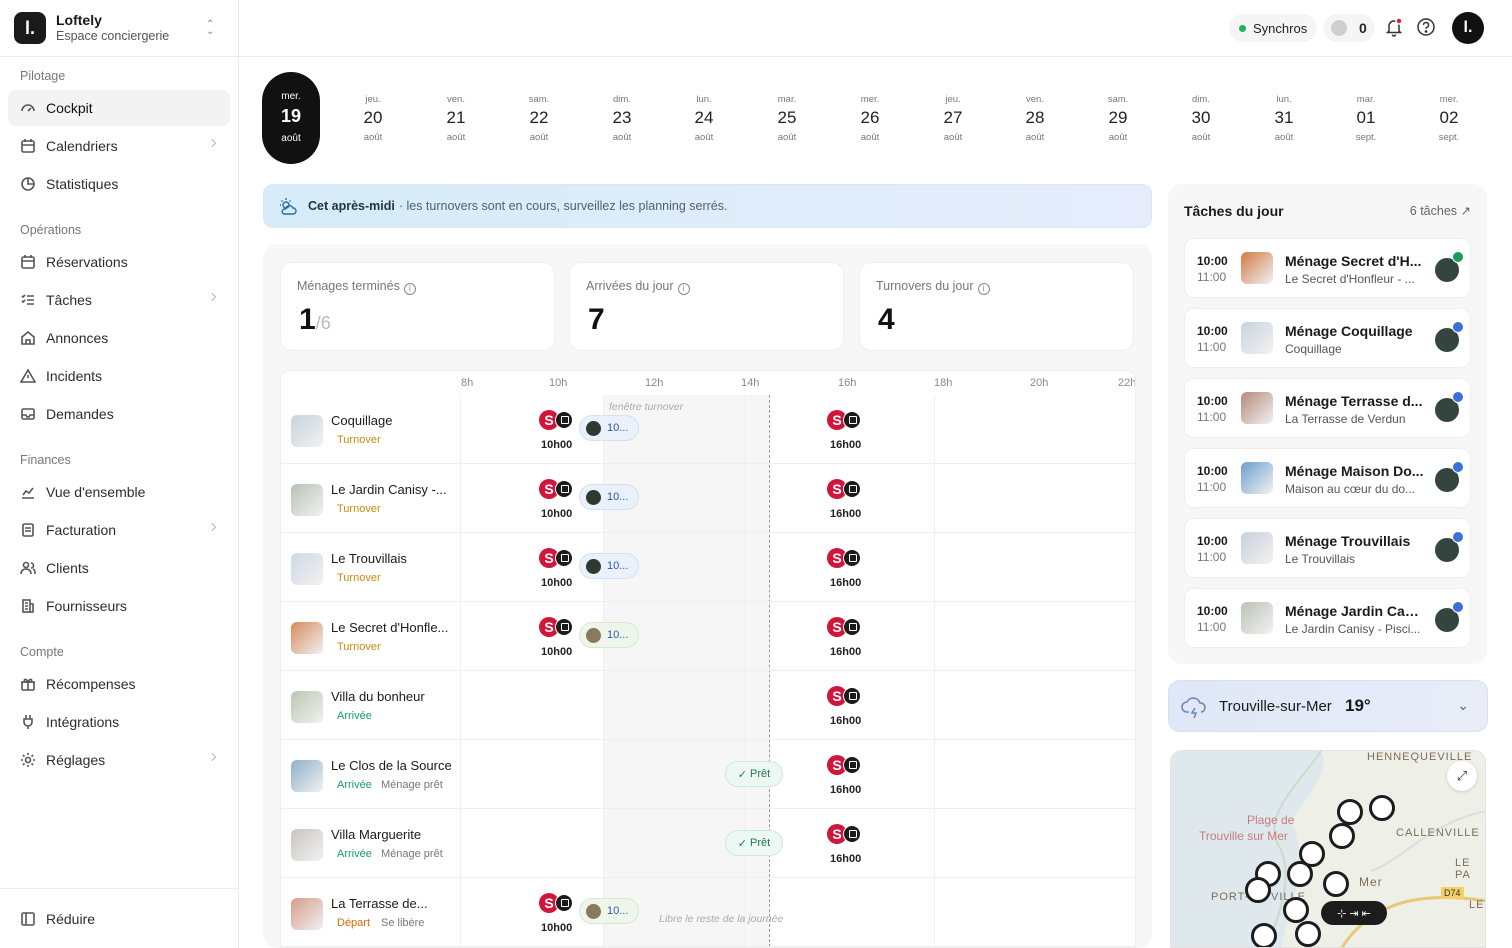 This screenshot has height=948, width=1512. What do you see at coordinates (1463, 705) in the screenshot?
I see `chevron-down-icon: ⌄` at bounding box center [1463, 705].